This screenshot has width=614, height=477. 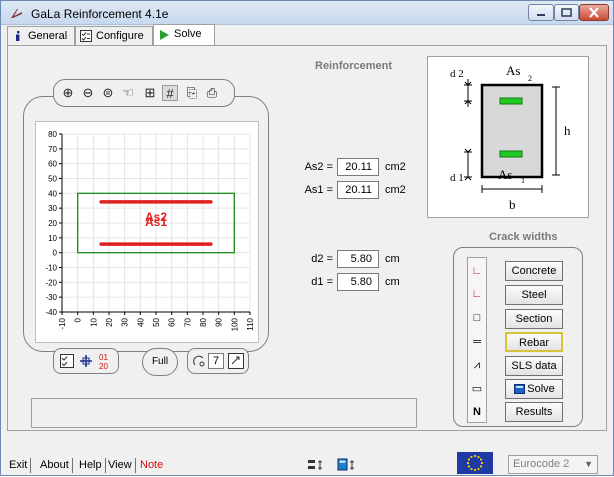 I want to click on concrete-button: Concrete, so click(x=534, y=271).